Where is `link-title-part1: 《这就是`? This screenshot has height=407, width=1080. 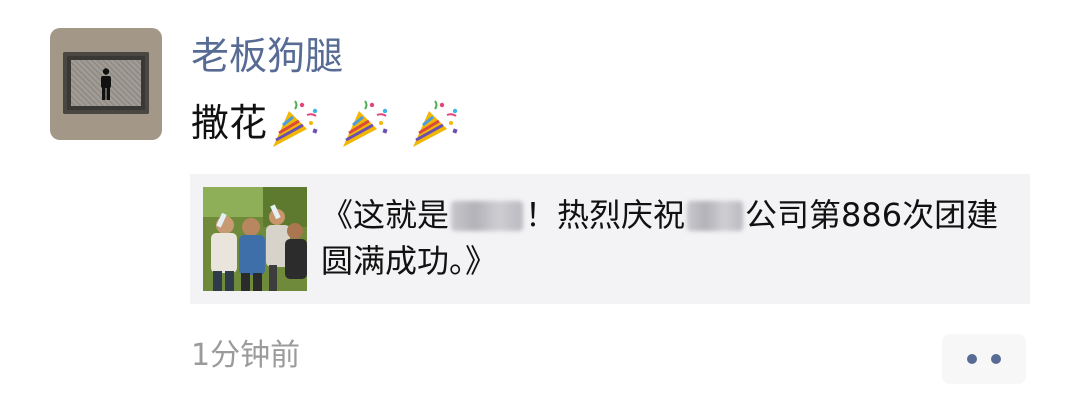
link-title-part1: 《这就是 is located at coordinates (385, 215).